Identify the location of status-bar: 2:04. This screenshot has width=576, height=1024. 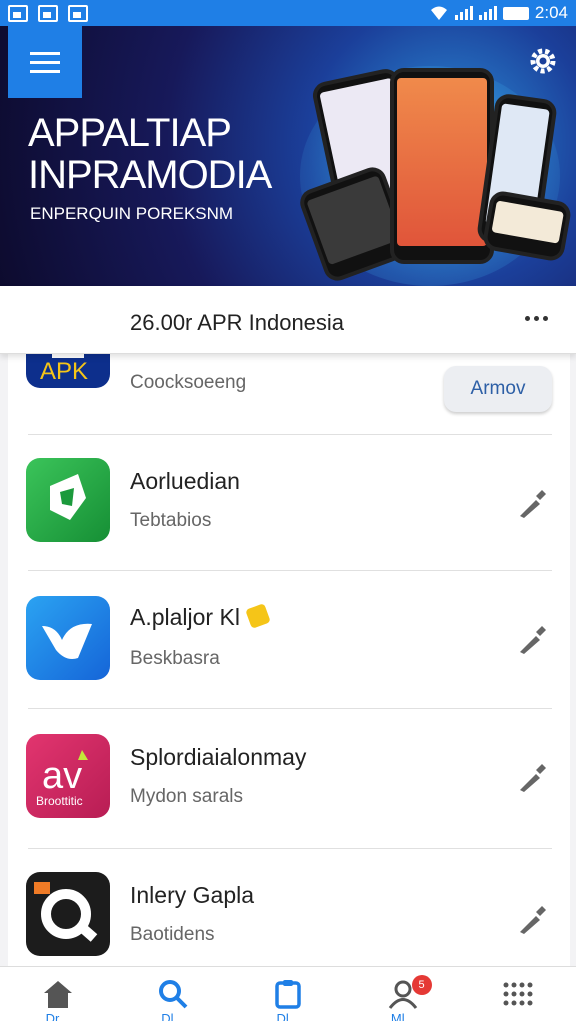
(288, 13).